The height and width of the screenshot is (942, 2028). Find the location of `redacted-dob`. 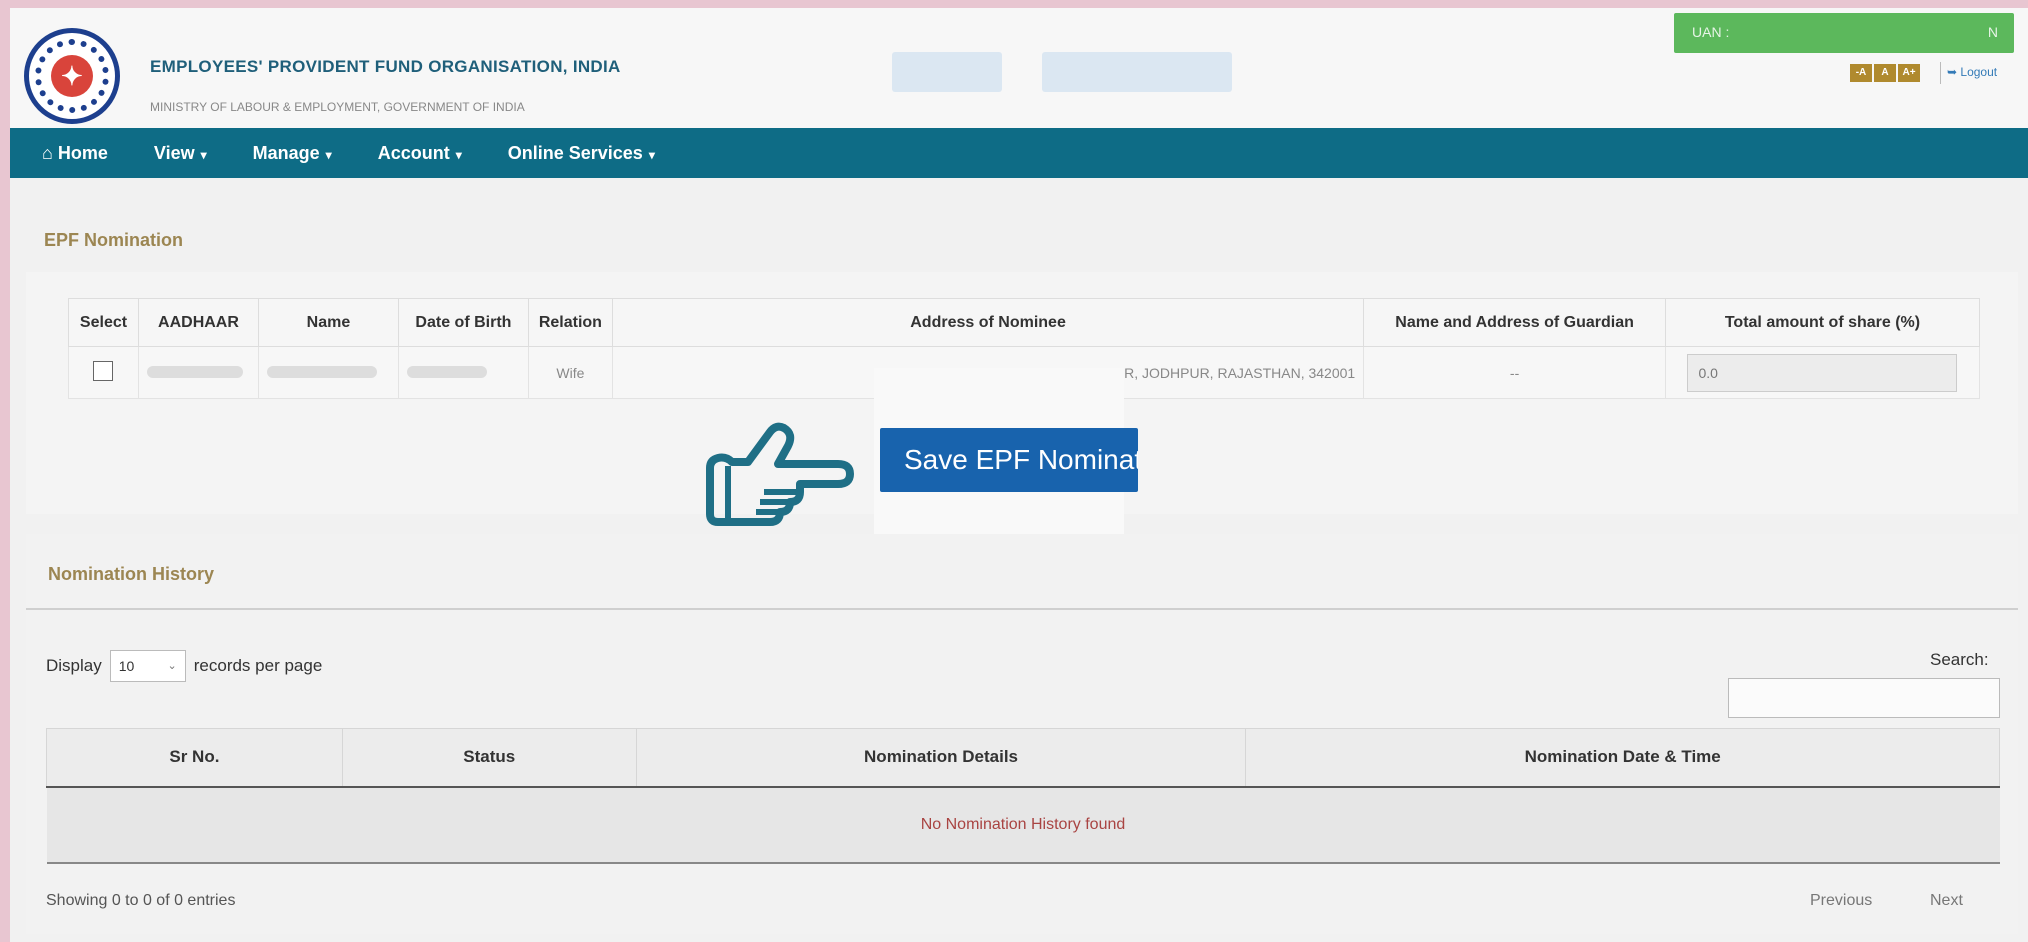

redacted-dob is located at coordinates (446, 371).